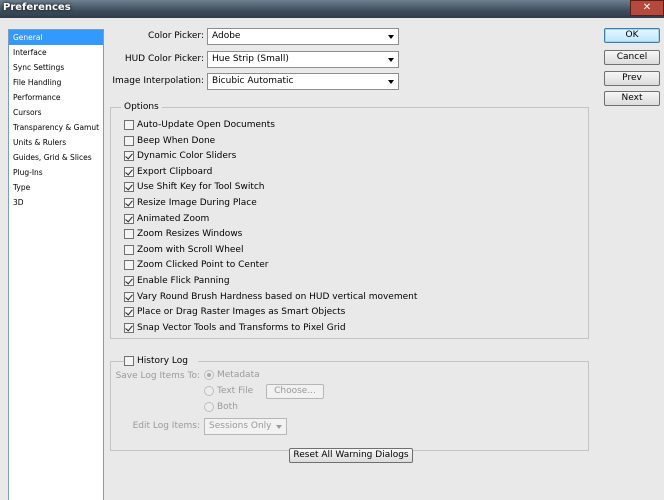 The height and width of the screenshot is (500, 664). What do you see at coordinates (632, 98) in the screenshot?
I see `next-button: Next` at bounding box center [632, 98].